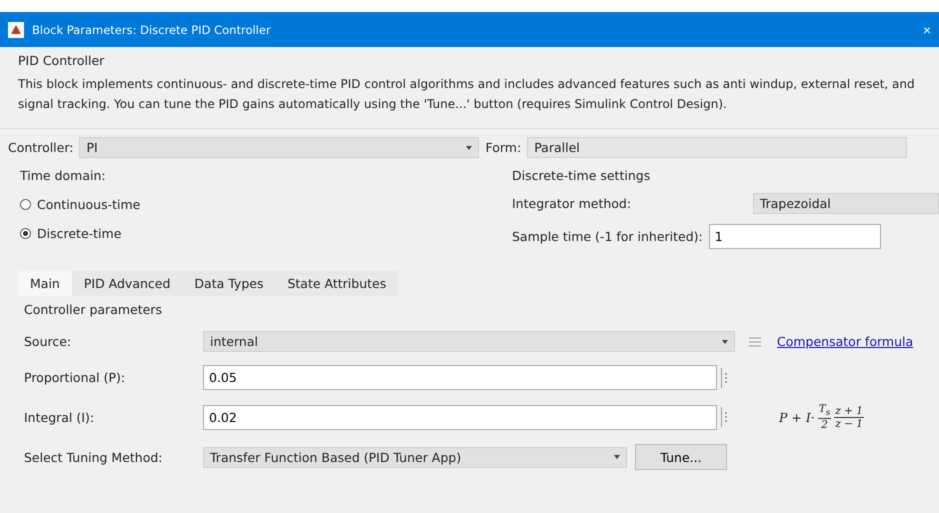 This screenshot has width=939, height=513. Describe the element at coordinates (127, 283) in the screenshot. I see `tab: PID Advanced` at that location.